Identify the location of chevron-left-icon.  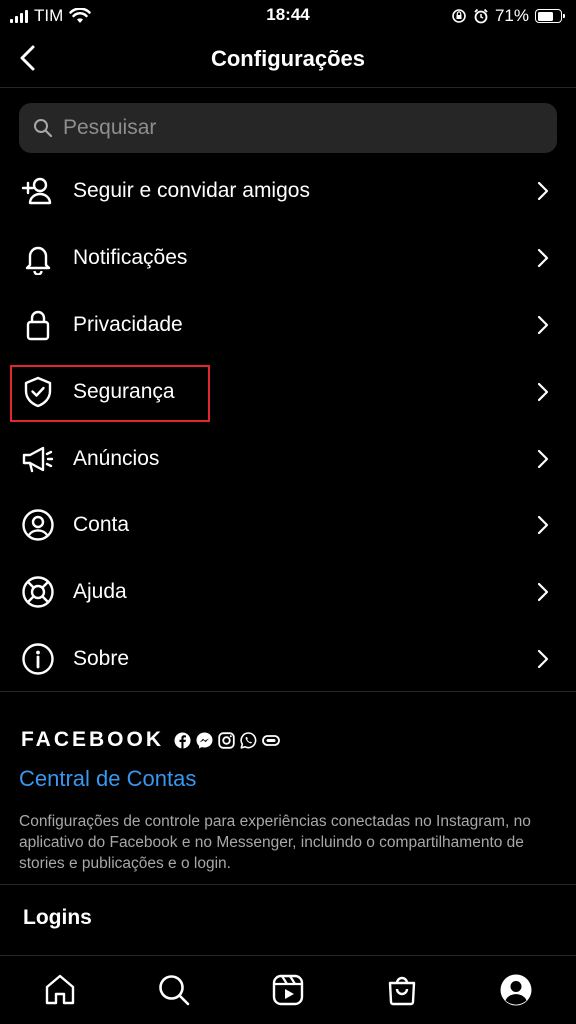
(27, 58).